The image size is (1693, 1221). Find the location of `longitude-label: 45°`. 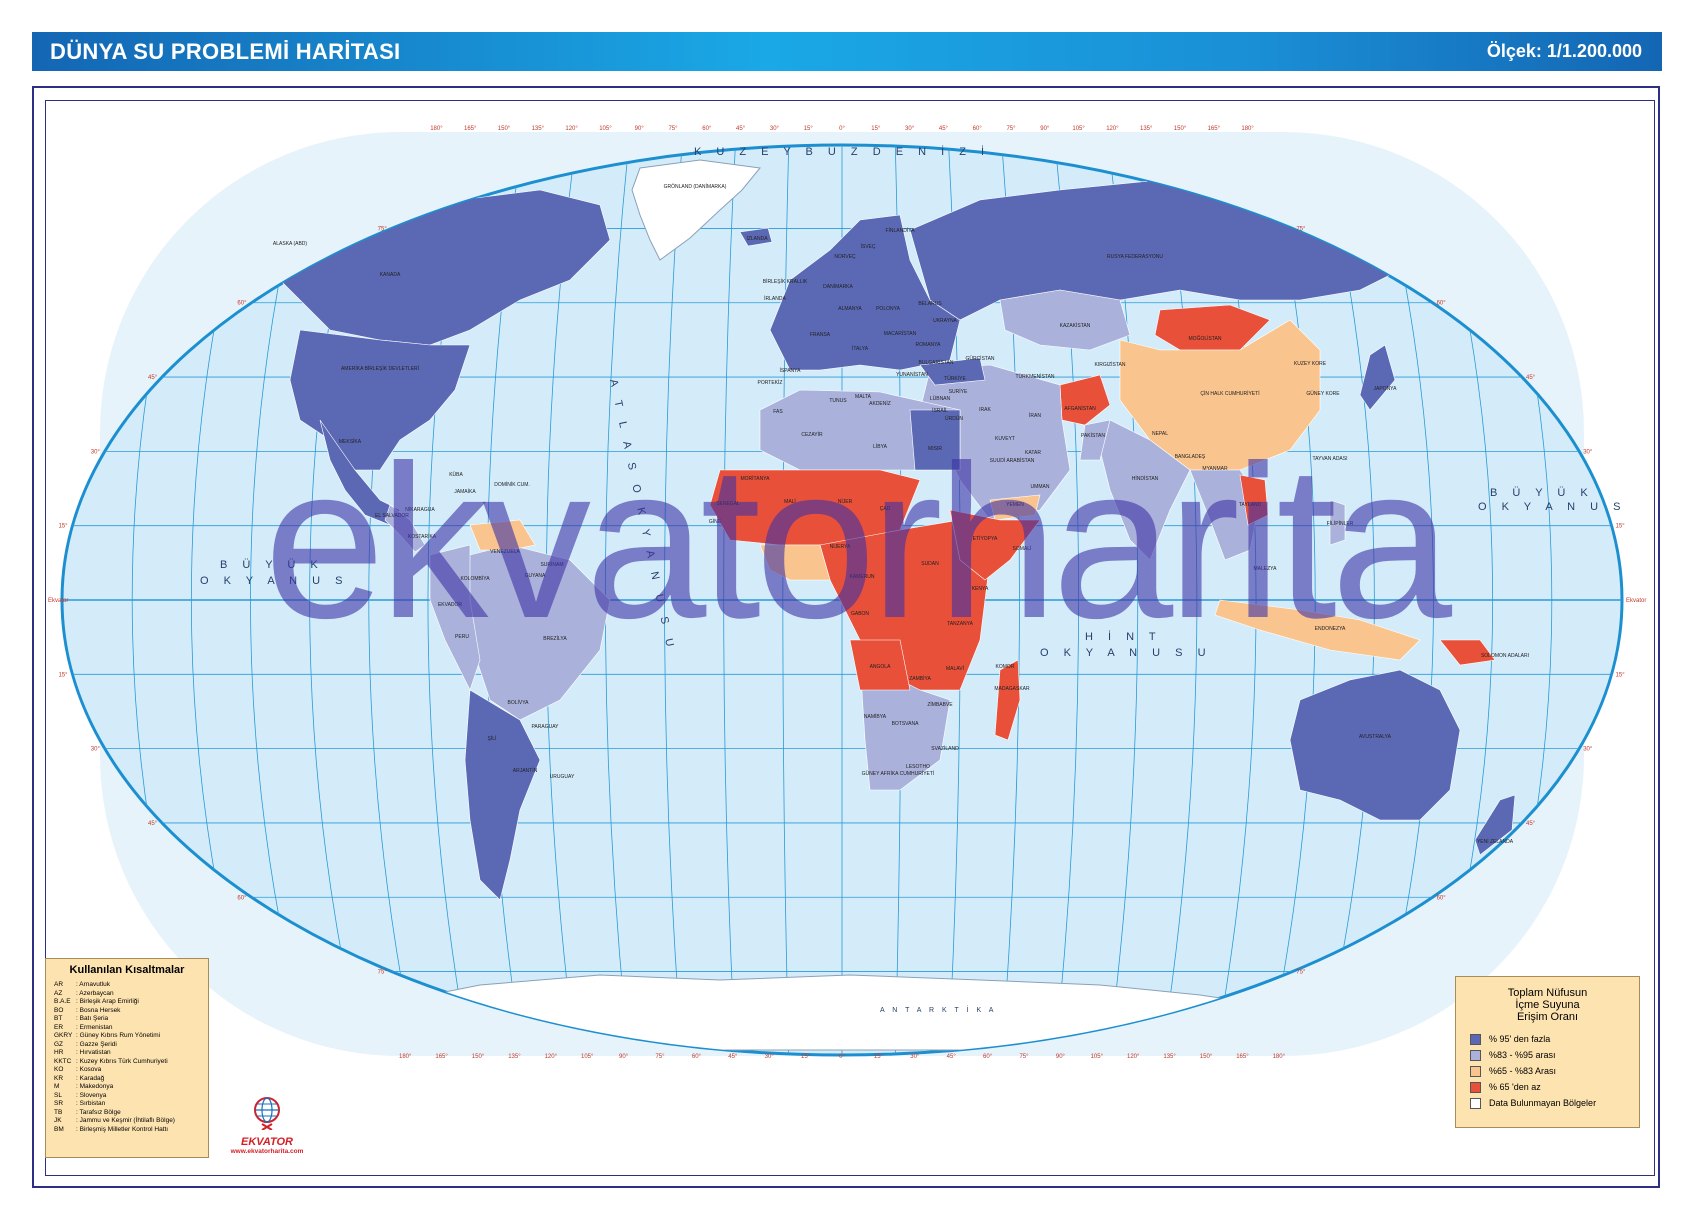

longitude-label: 45° is located at coordinates (944, 129).